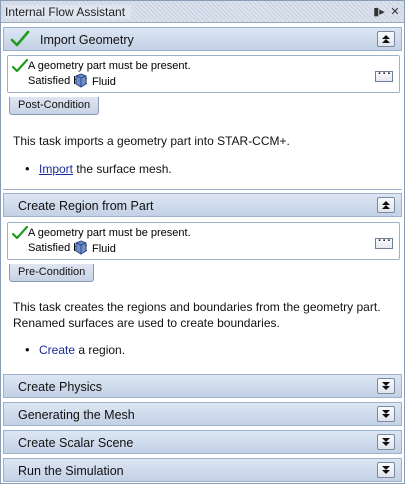  Describe the element at coordinates (202, 12) in the screenshot. I see `title-bar: Internal Flow Assistant ▮▸ ✕` at that location.